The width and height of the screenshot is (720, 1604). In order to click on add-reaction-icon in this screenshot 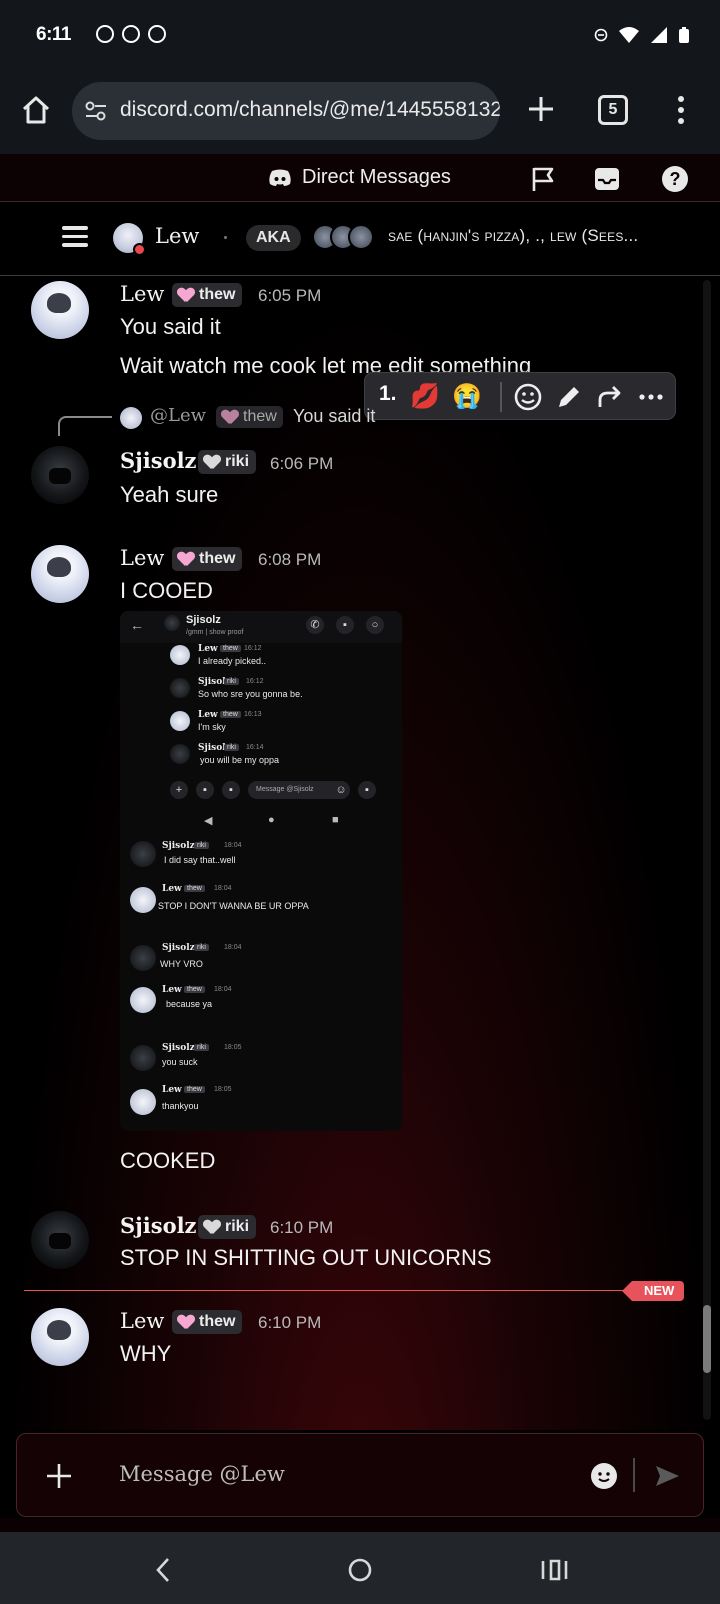, I will do `click(528, 397)`.